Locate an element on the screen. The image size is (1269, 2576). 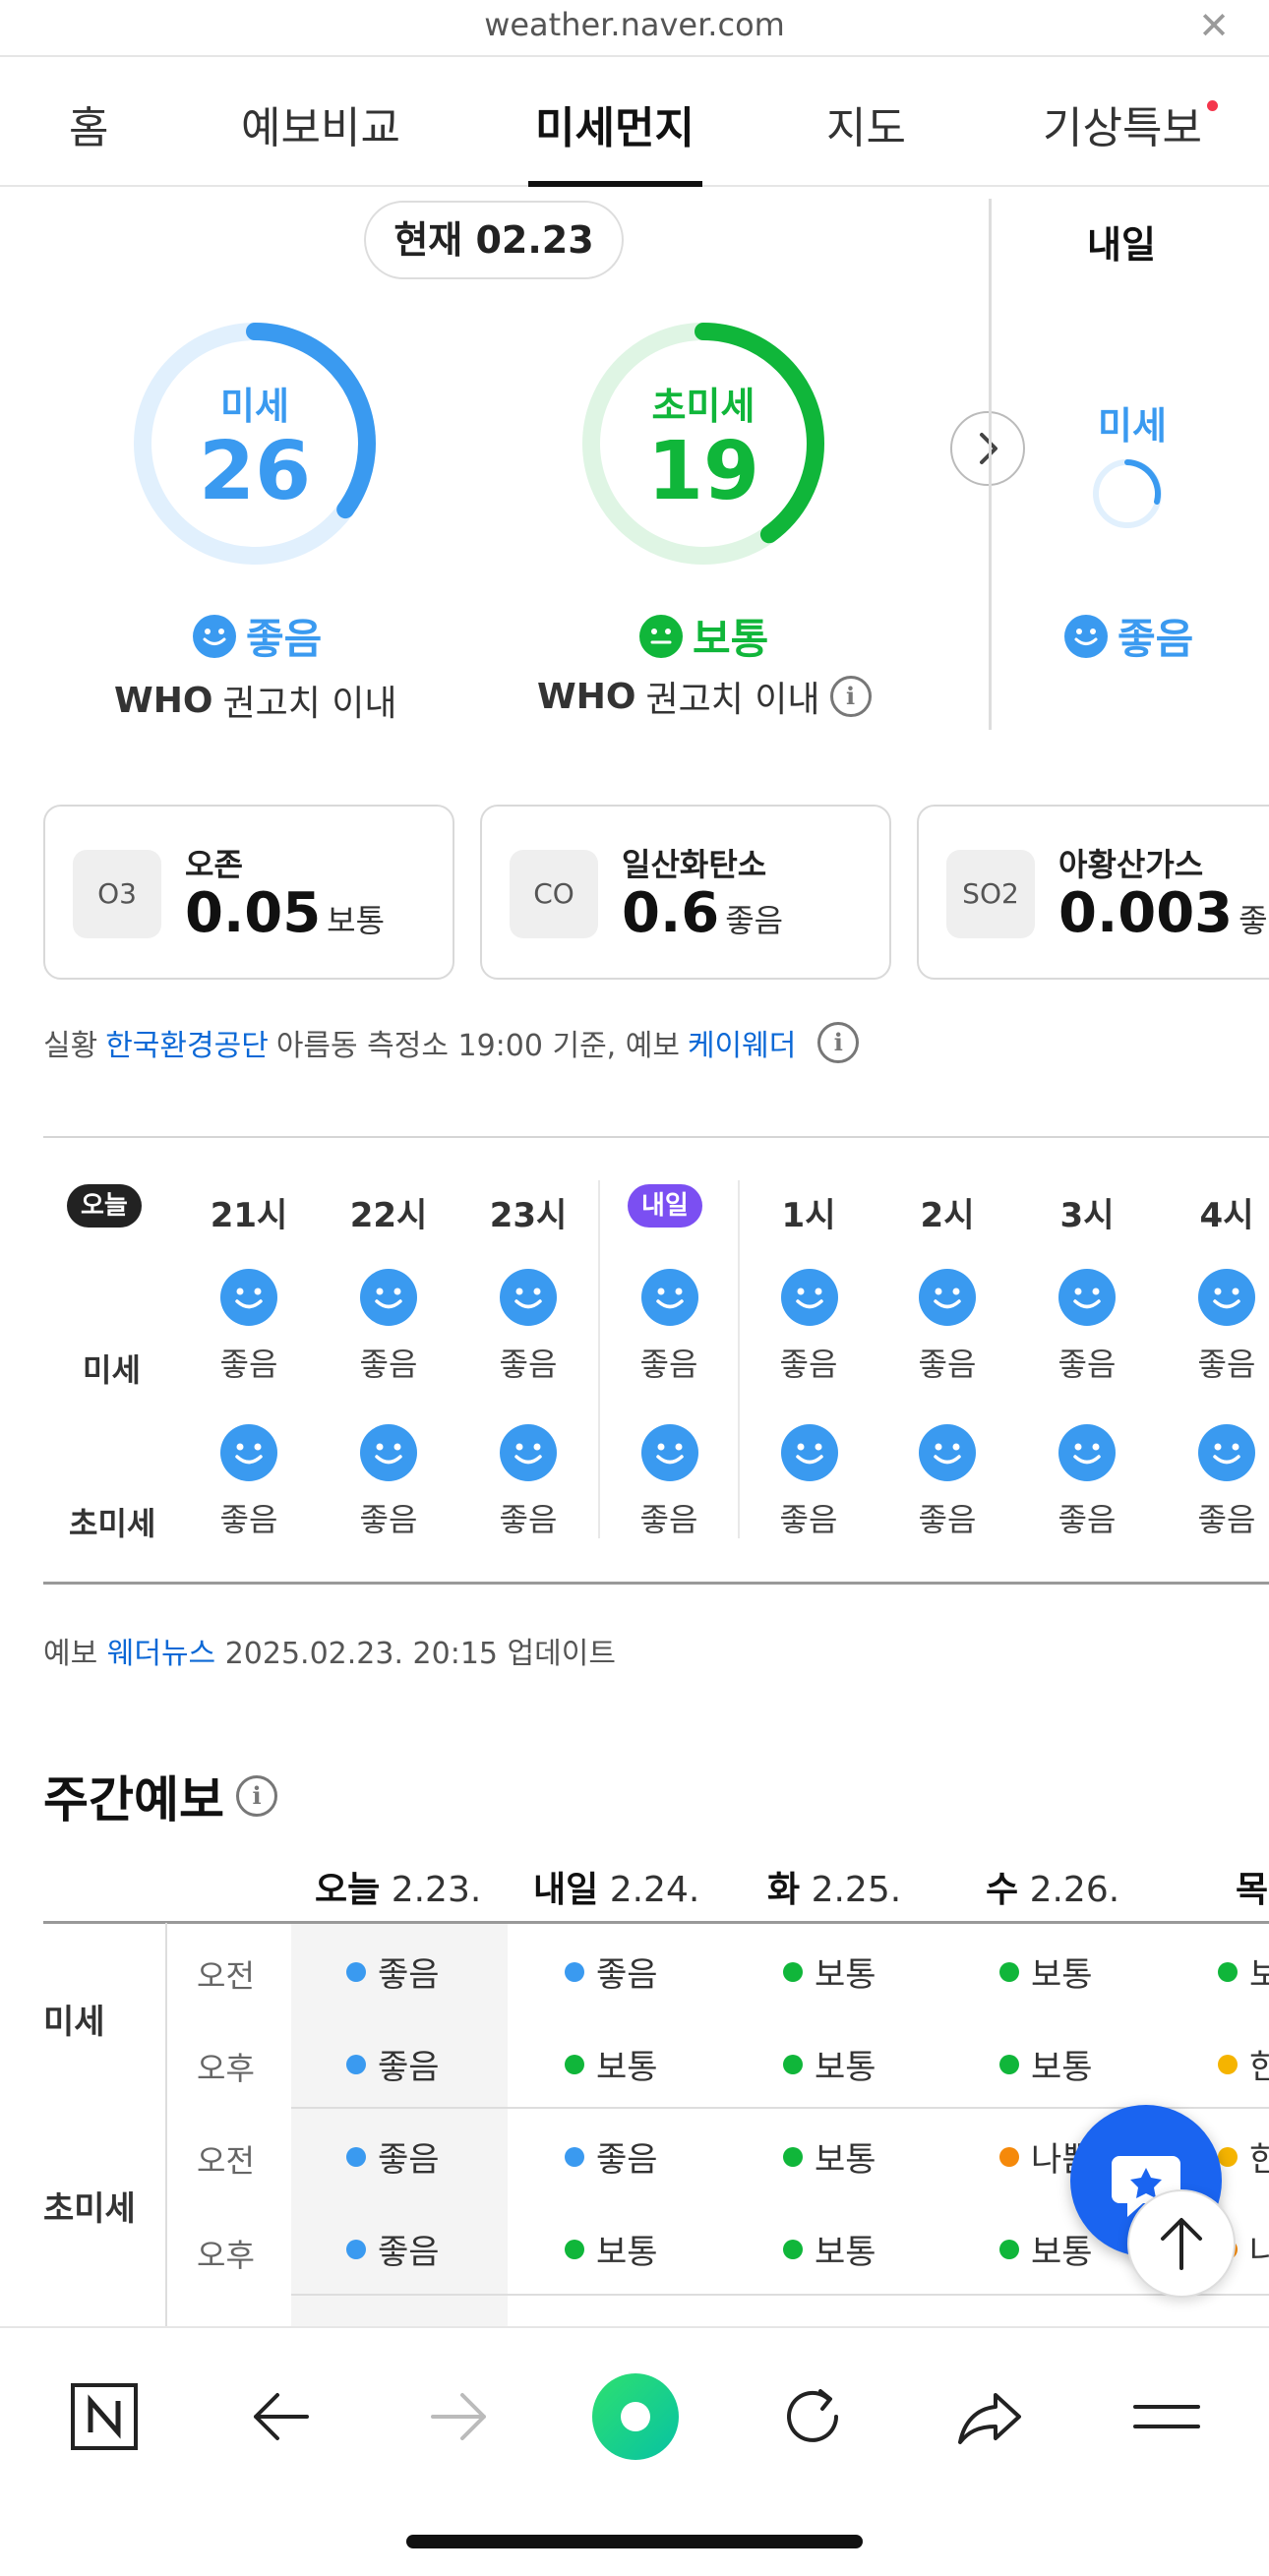
scroll-top-button is located at coordinates (1181, 2243).